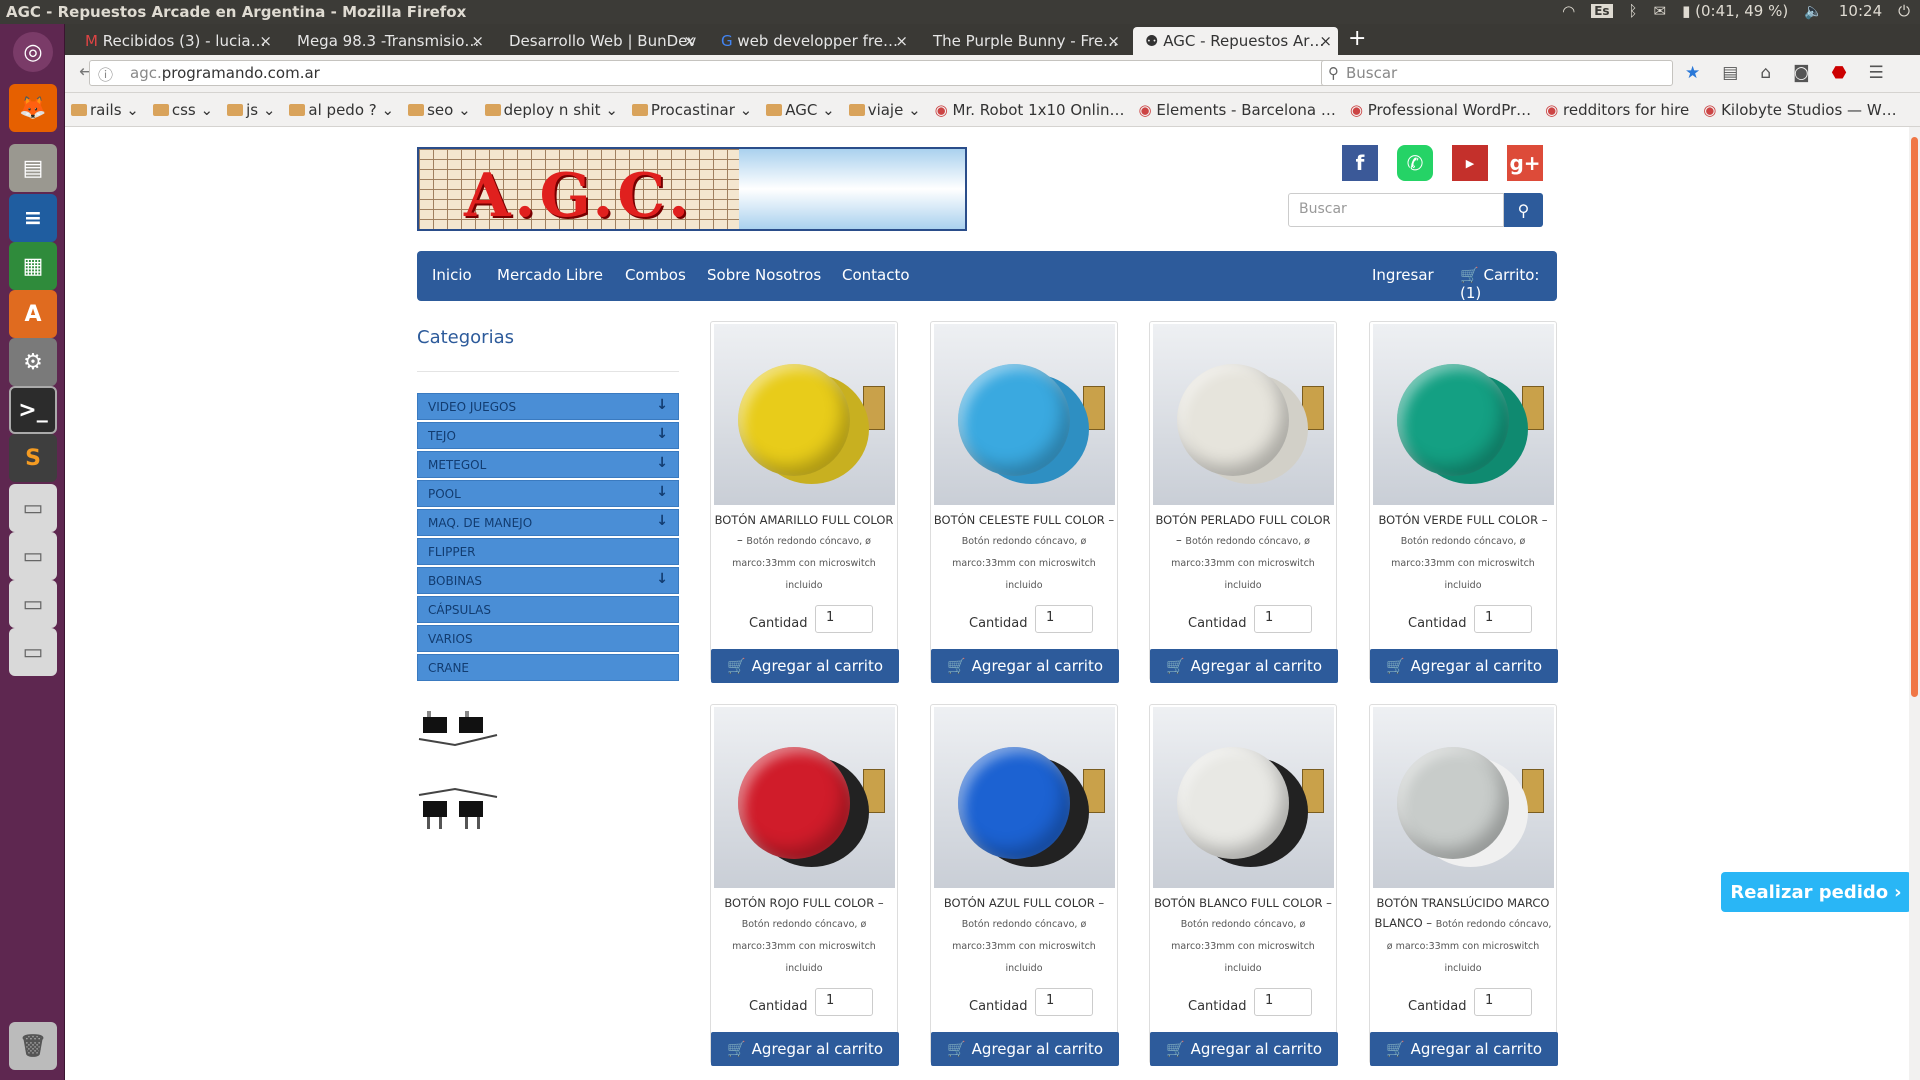 The image size is (1920, 1080). Describe the element at coordinates (548, 667) in the screenshot. I see `category-item: CRANE` at that location.